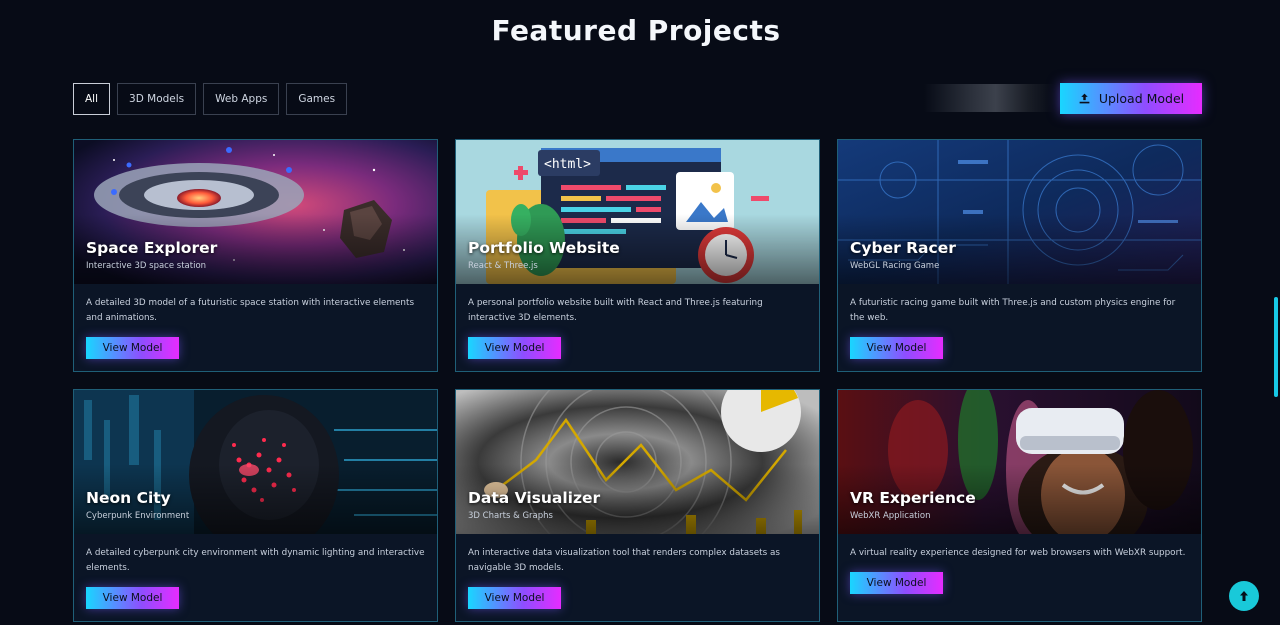 The image size is (1280, 625). What do you see at coordinates (534, 498) in the screenshot?
I see `project-title: Data Visualizer` at bounding box center [534, 498].